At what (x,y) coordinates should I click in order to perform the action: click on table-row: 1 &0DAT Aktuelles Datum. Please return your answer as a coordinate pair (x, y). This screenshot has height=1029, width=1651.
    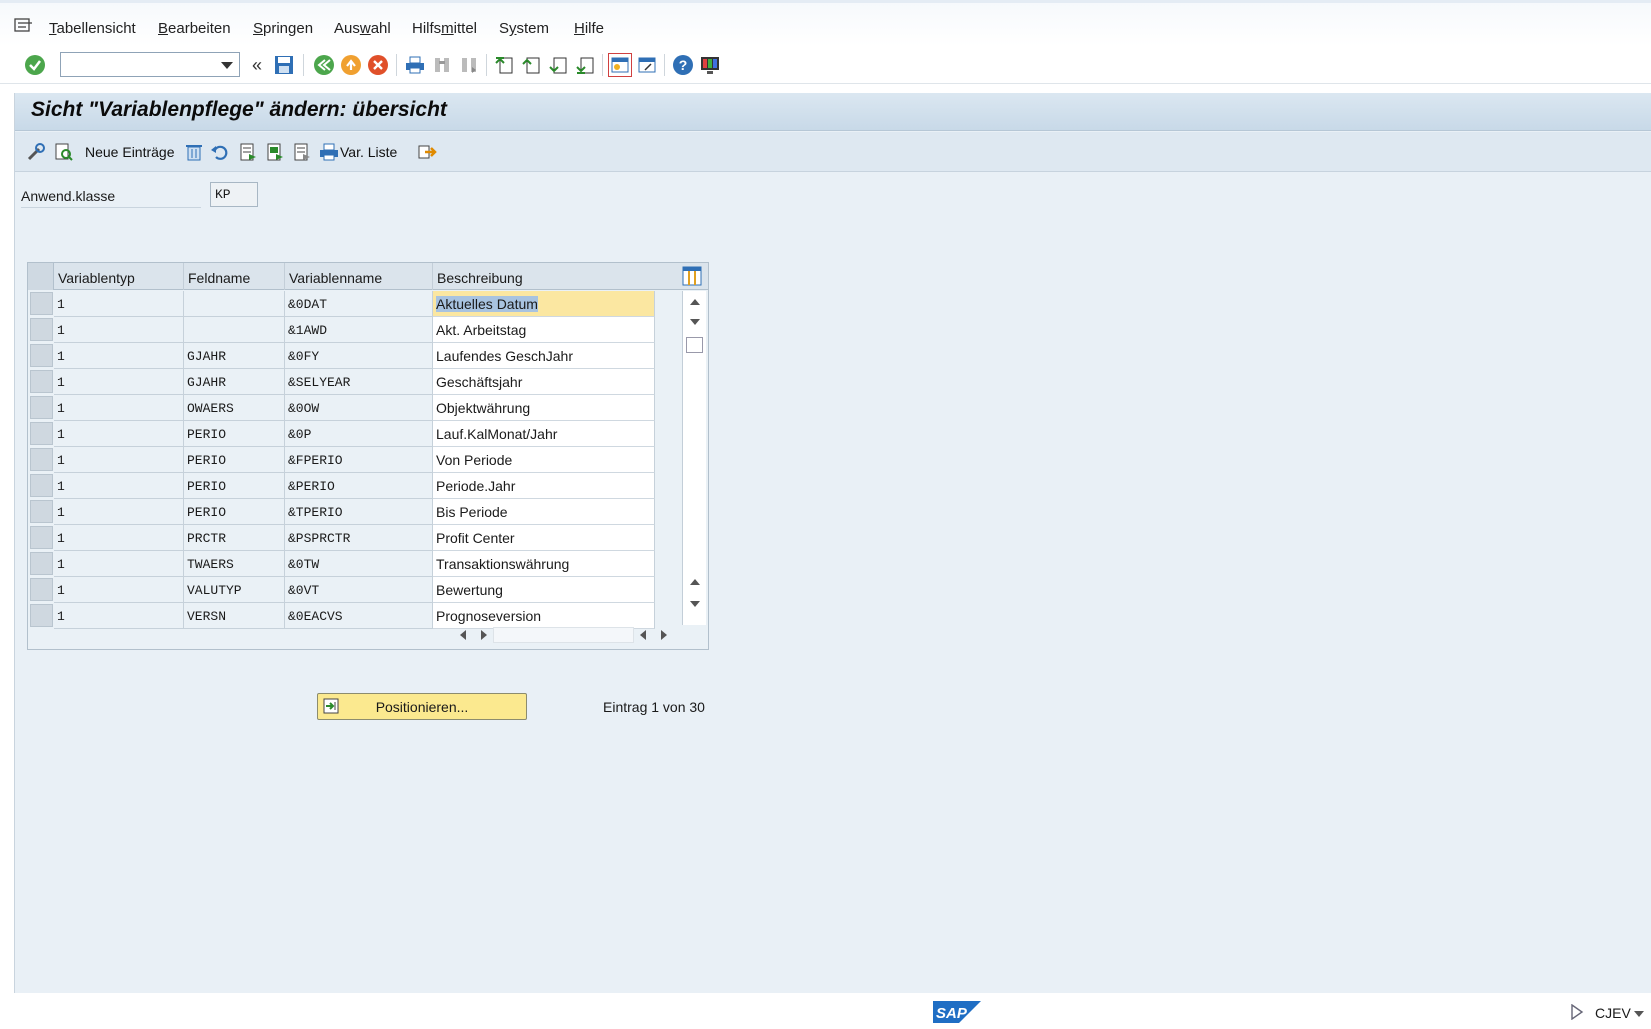
    Looking at the image, I should click on (354, 304).